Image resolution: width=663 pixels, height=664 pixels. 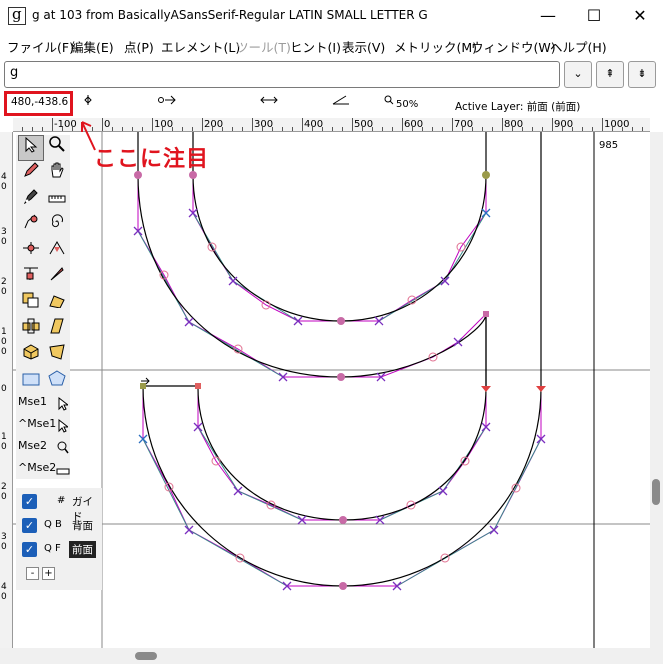 I want to click on point-info-icon, so click(x=88, y=101).